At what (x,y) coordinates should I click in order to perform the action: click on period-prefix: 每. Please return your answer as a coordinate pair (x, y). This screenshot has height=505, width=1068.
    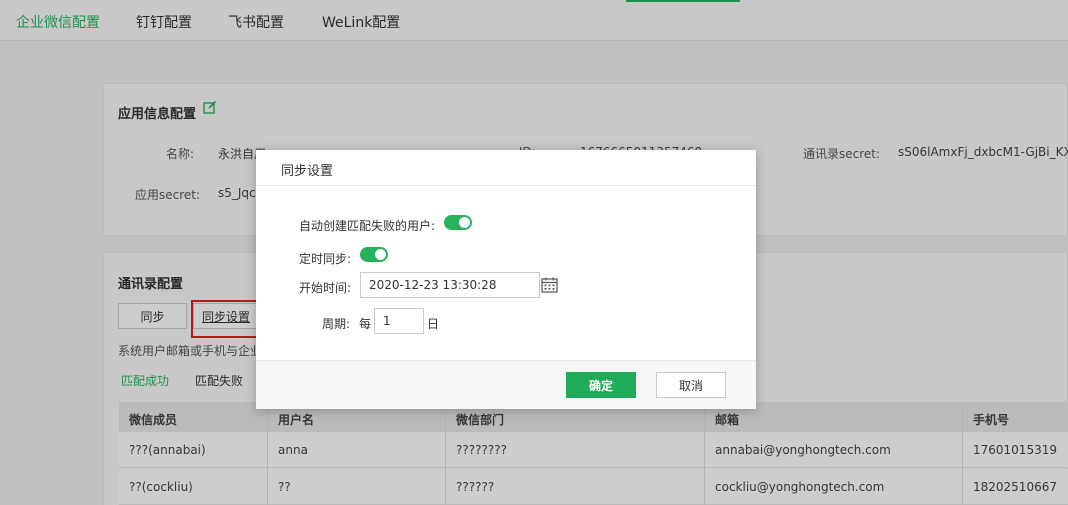
    Looking at the image, I should click on (365, 324).